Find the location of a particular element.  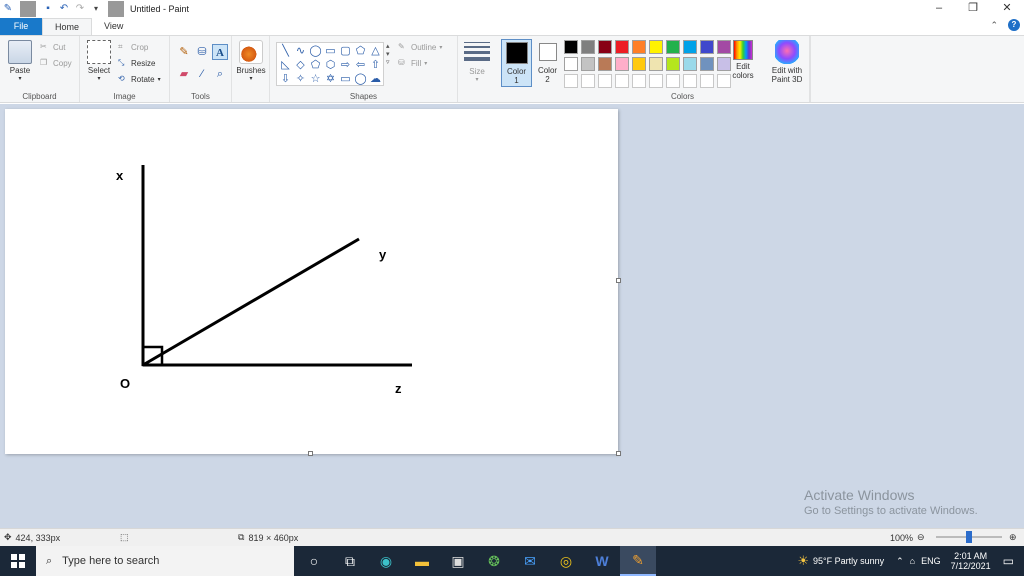

oval-shape-icon: ◯ is located at coordinates (315, 51).